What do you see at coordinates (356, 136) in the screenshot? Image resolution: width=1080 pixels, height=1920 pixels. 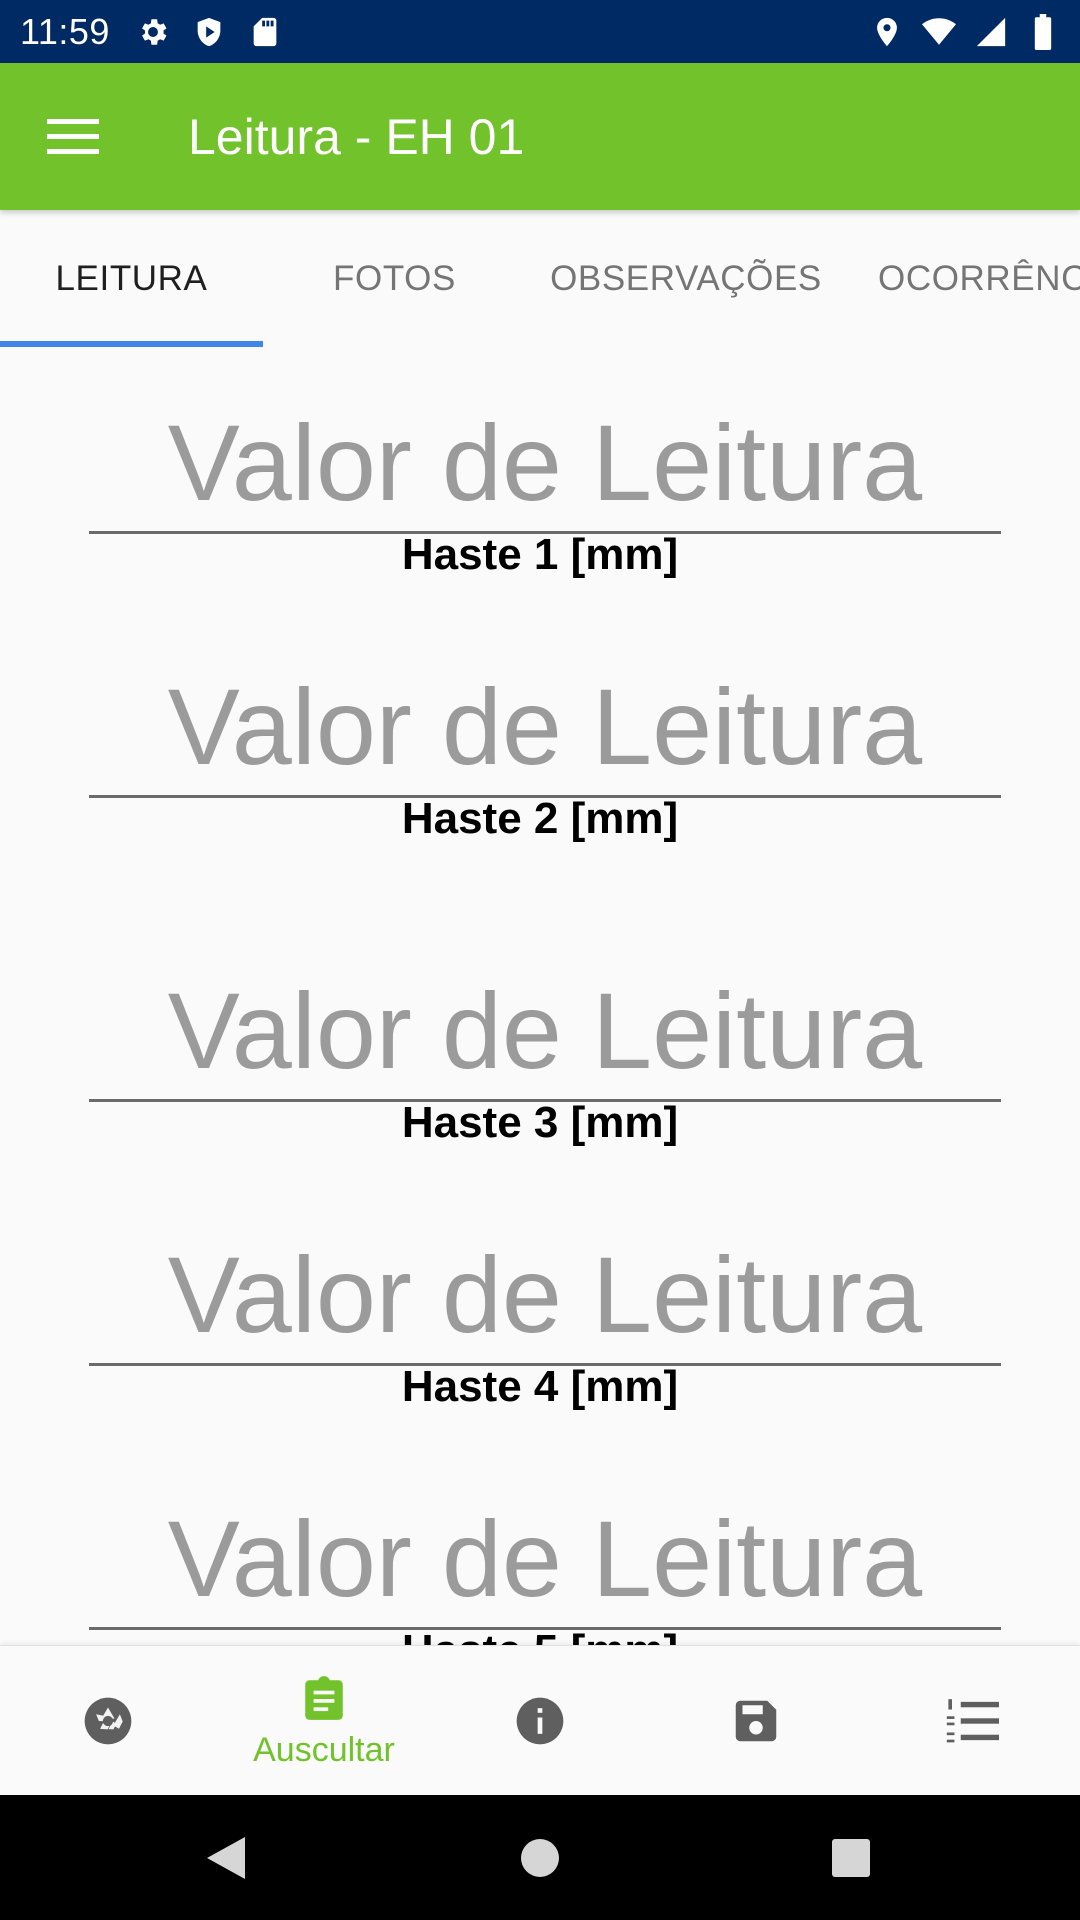 I see `page-title: Leitura - EH 01` at bounding box center [356, 136].